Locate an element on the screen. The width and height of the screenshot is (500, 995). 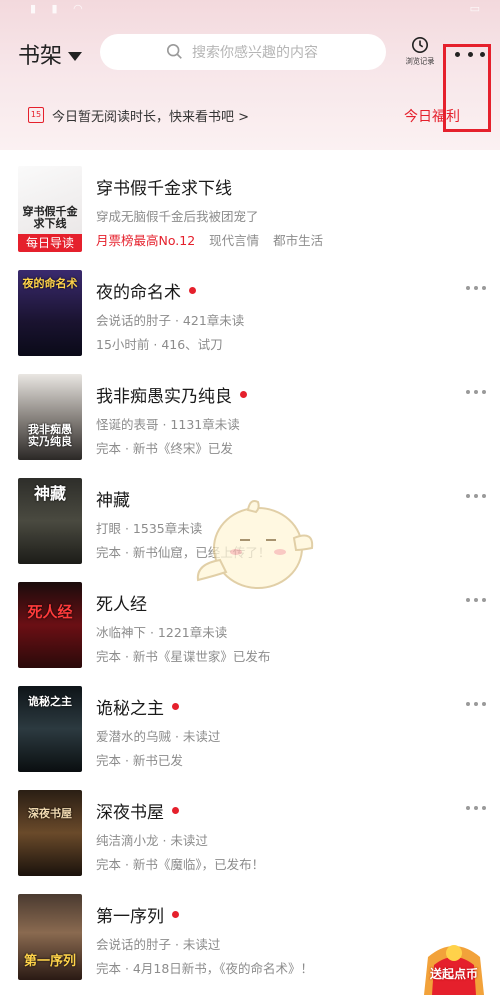
cover-title: 穿书假千金求下线 is located at coordinates (50, 217).